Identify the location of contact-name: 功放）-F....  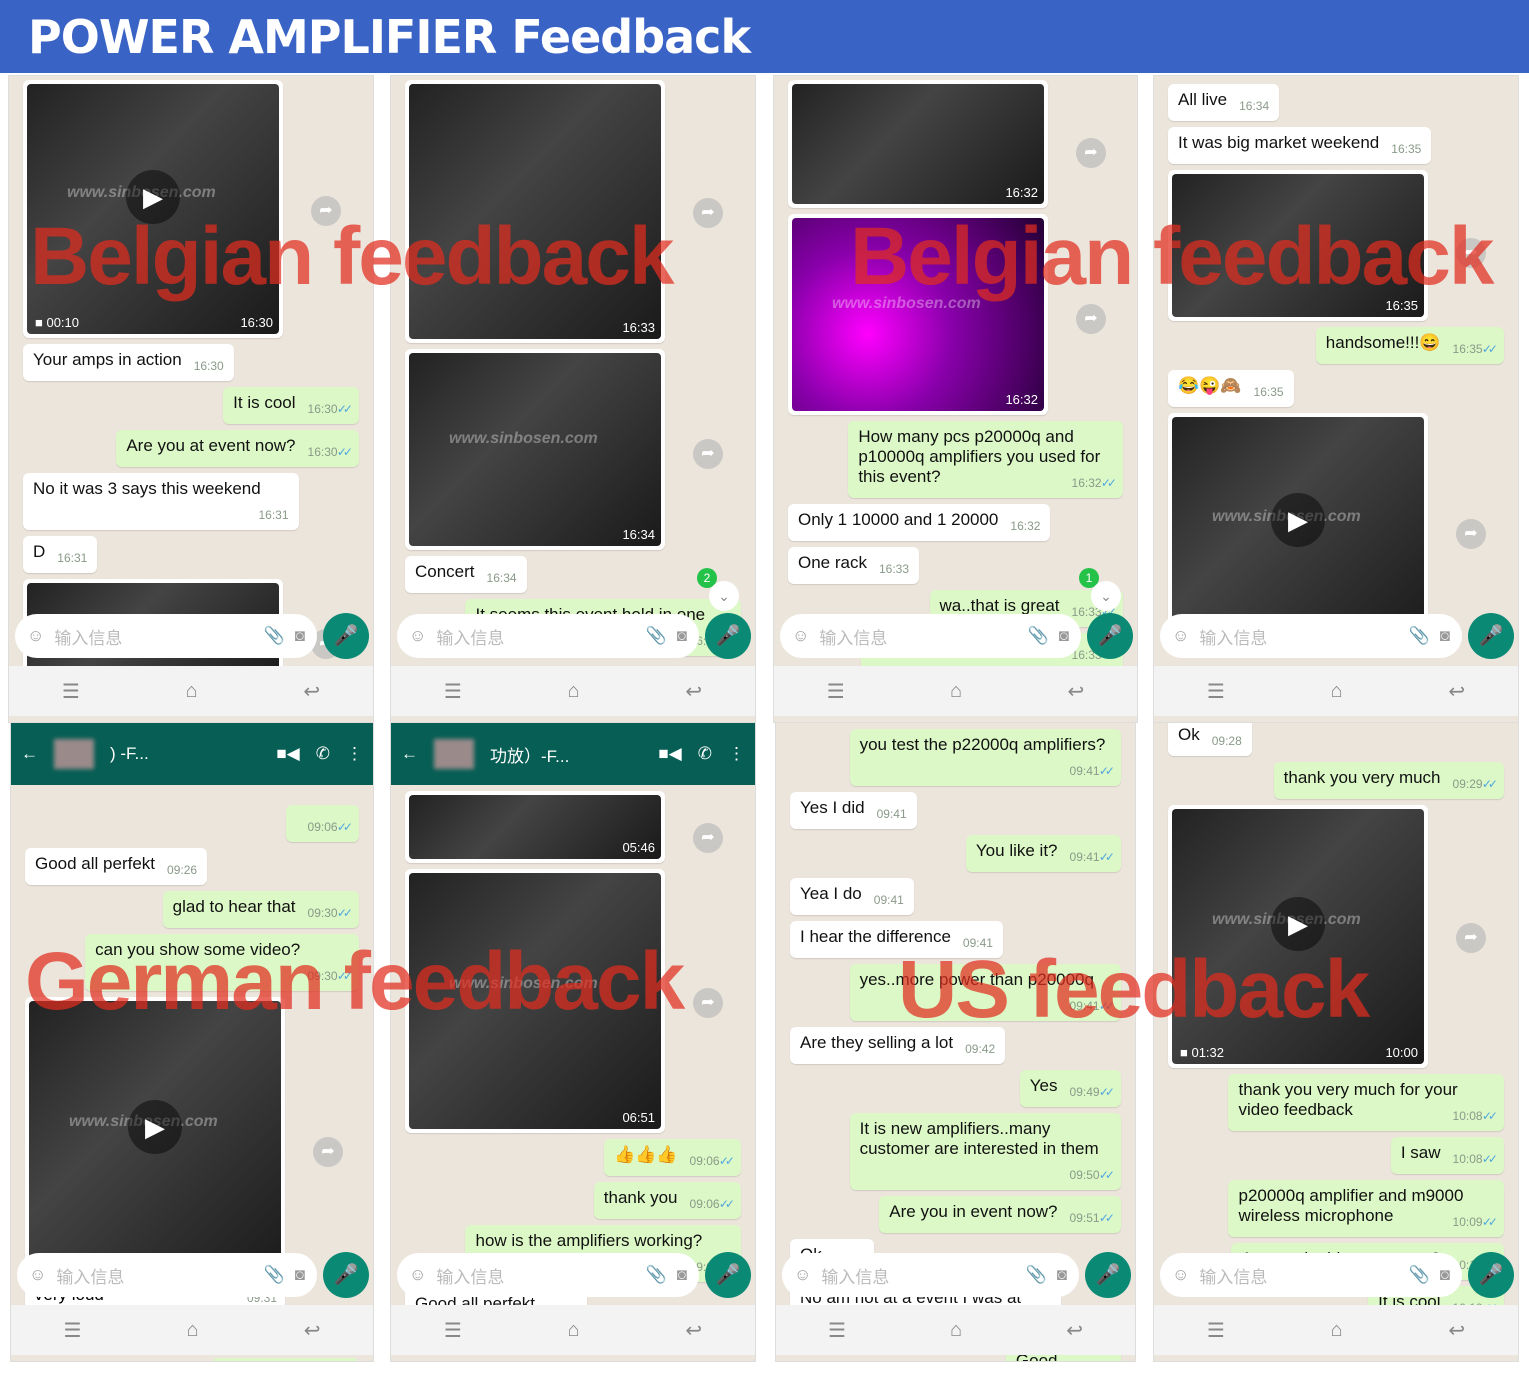
(566, 754).